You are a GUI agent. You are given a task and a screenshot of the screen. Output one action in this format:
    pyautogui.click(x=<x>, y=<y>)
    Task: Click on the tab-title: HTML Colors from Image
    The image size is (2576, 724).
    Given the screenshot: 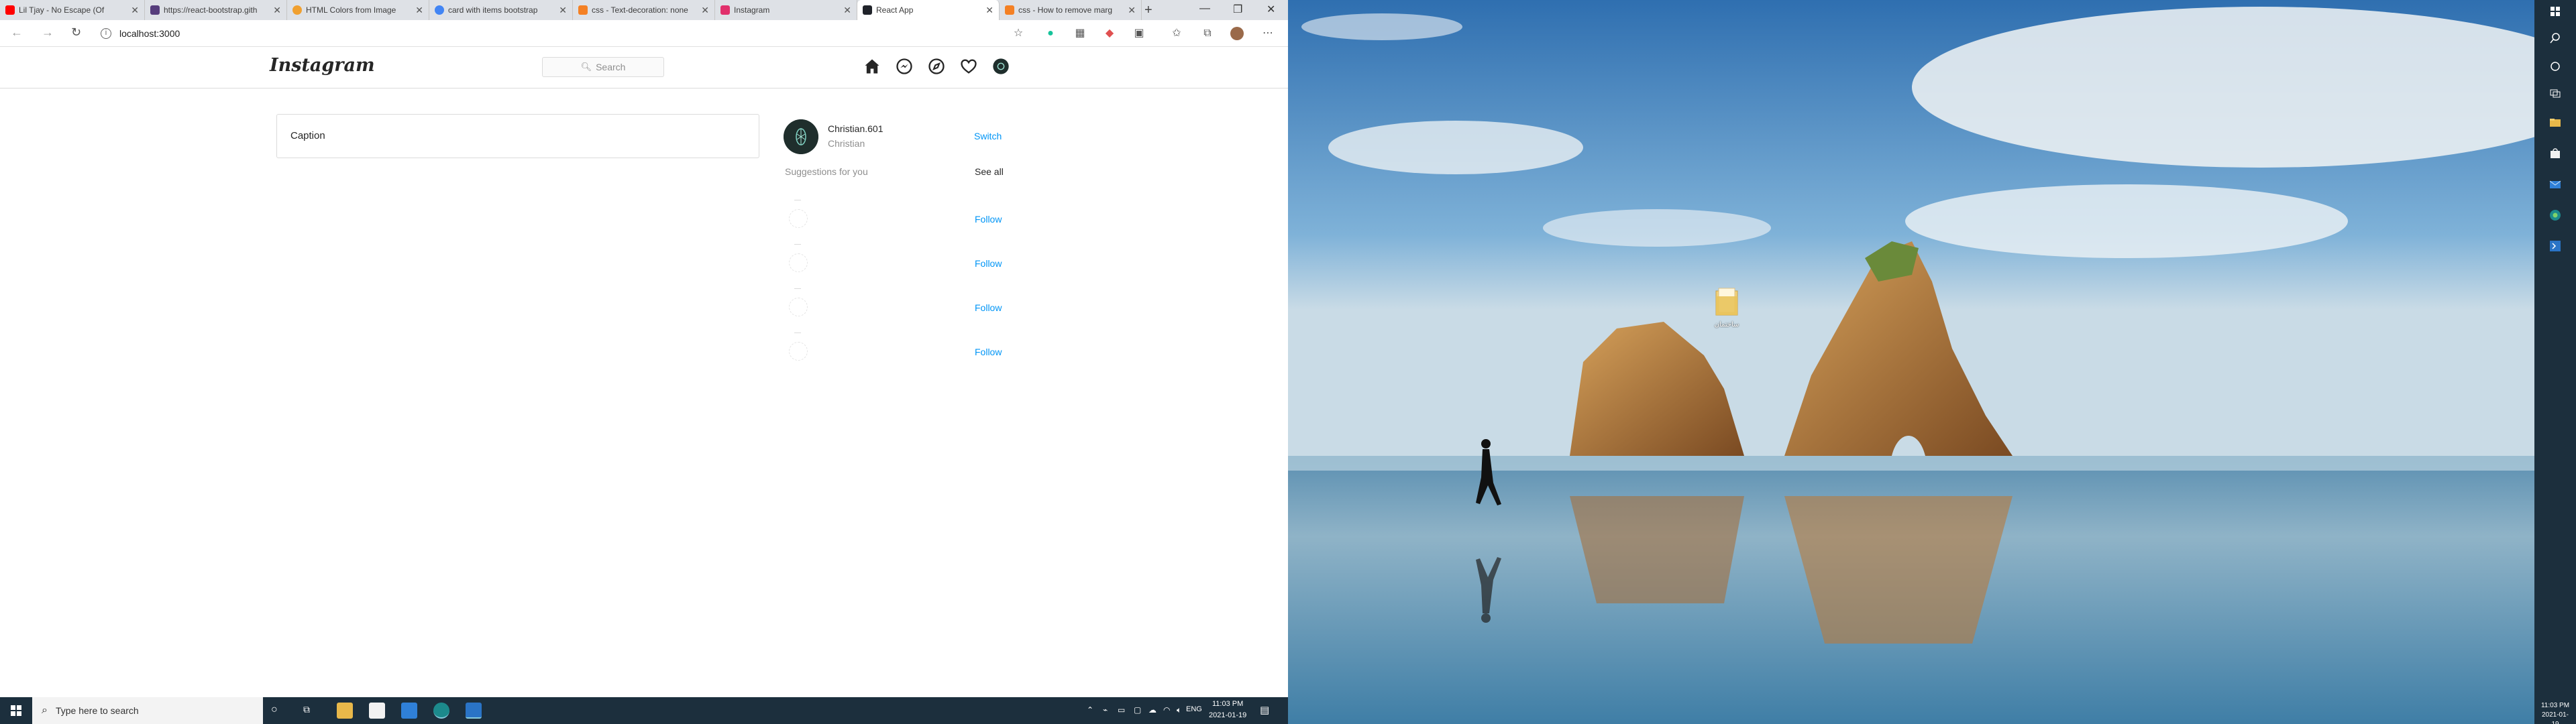 What is the action you would take?
    pyautogui.click(x=351, y=10)
    